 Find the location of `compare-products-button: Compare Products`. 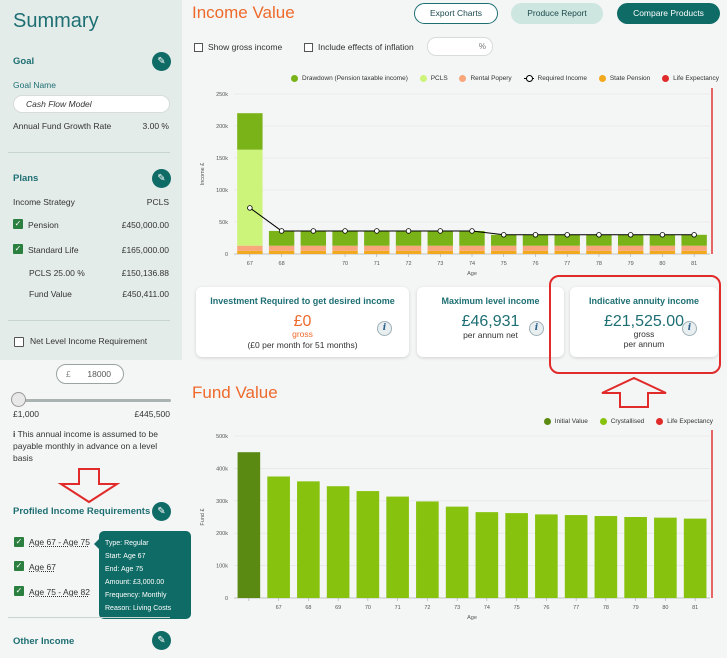

compare-products-button: Compare Products is located at coordinates (668, 13).